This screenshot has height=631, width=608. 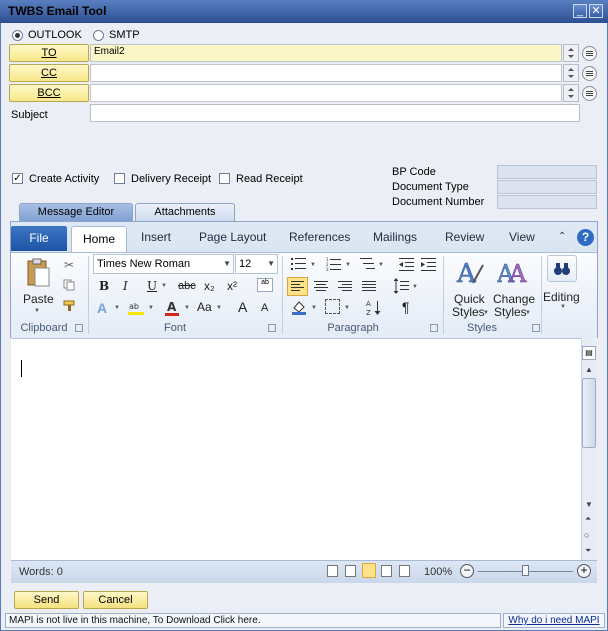 What do you see at coordinates (242, 307) in the screenshot?
I see `grow-font-button: A` at bounding box center [242, 307].